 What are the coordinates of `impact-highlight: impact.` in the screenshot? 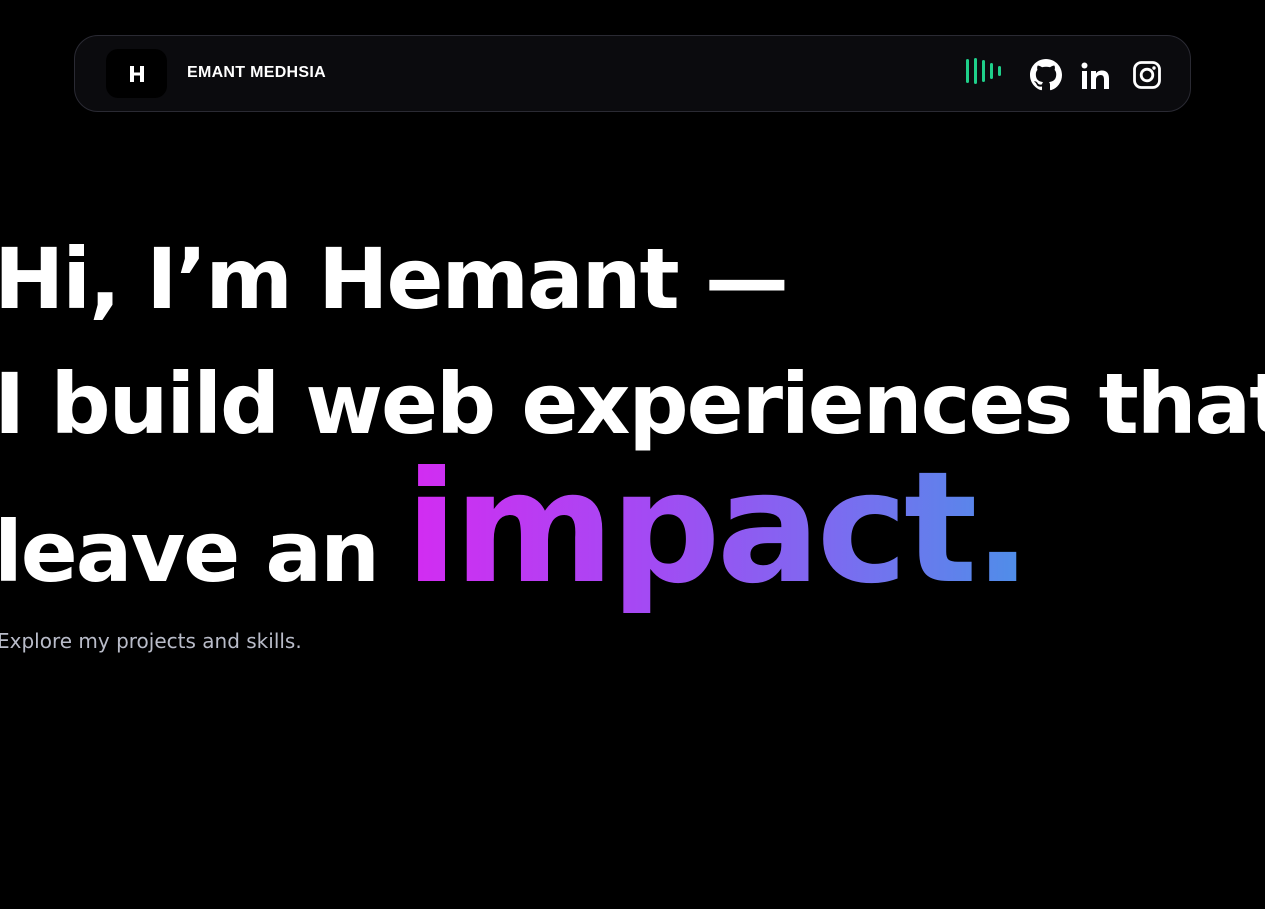 It's located at (718, 528).